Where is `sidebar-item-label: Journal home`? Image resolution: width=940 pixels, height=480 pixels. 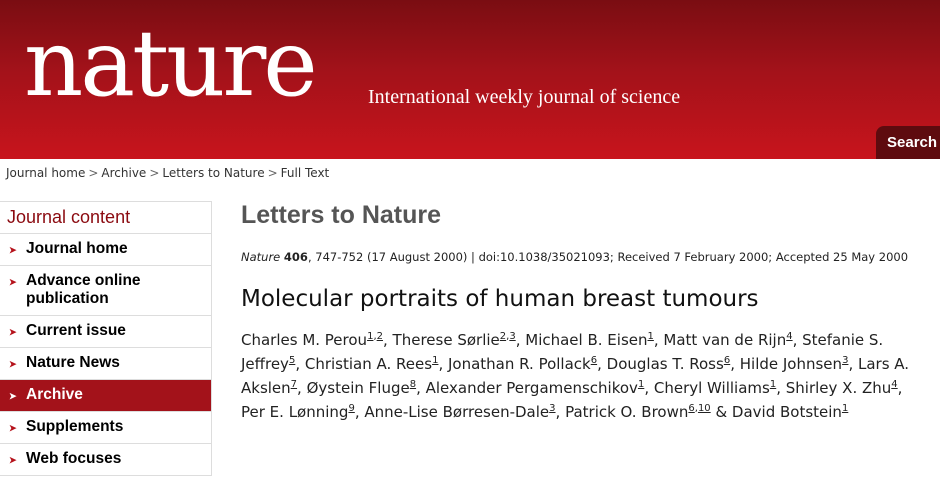
sidebar-item-label: Journal home is located at coordinates (77, 248).